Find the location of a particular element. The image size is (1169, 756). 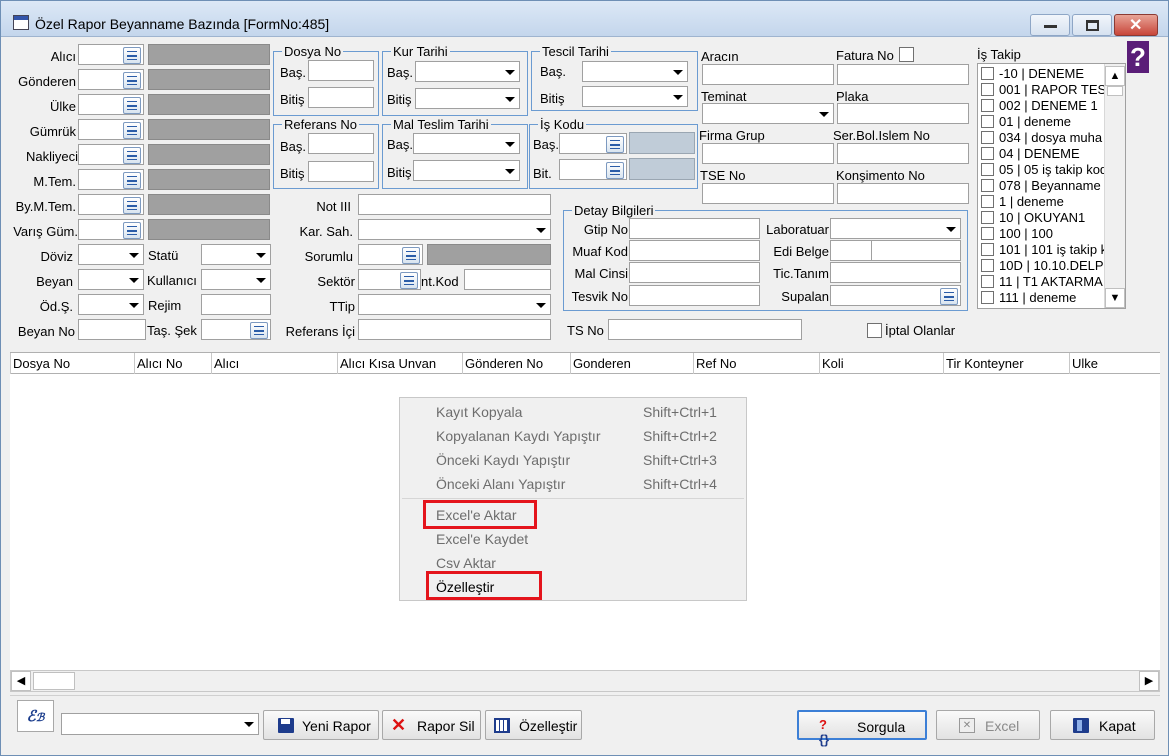

column-header: Dosya No is located at coordinates (41, 363).